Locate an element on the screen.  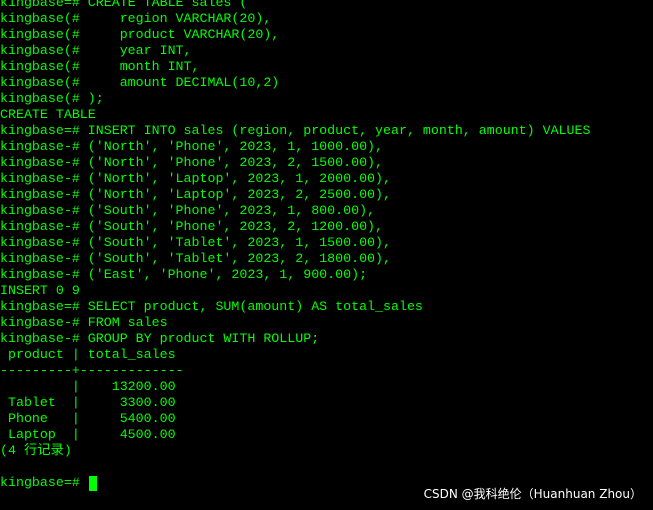
row-count: (4 行记录) is located at coordinates (36, 450).